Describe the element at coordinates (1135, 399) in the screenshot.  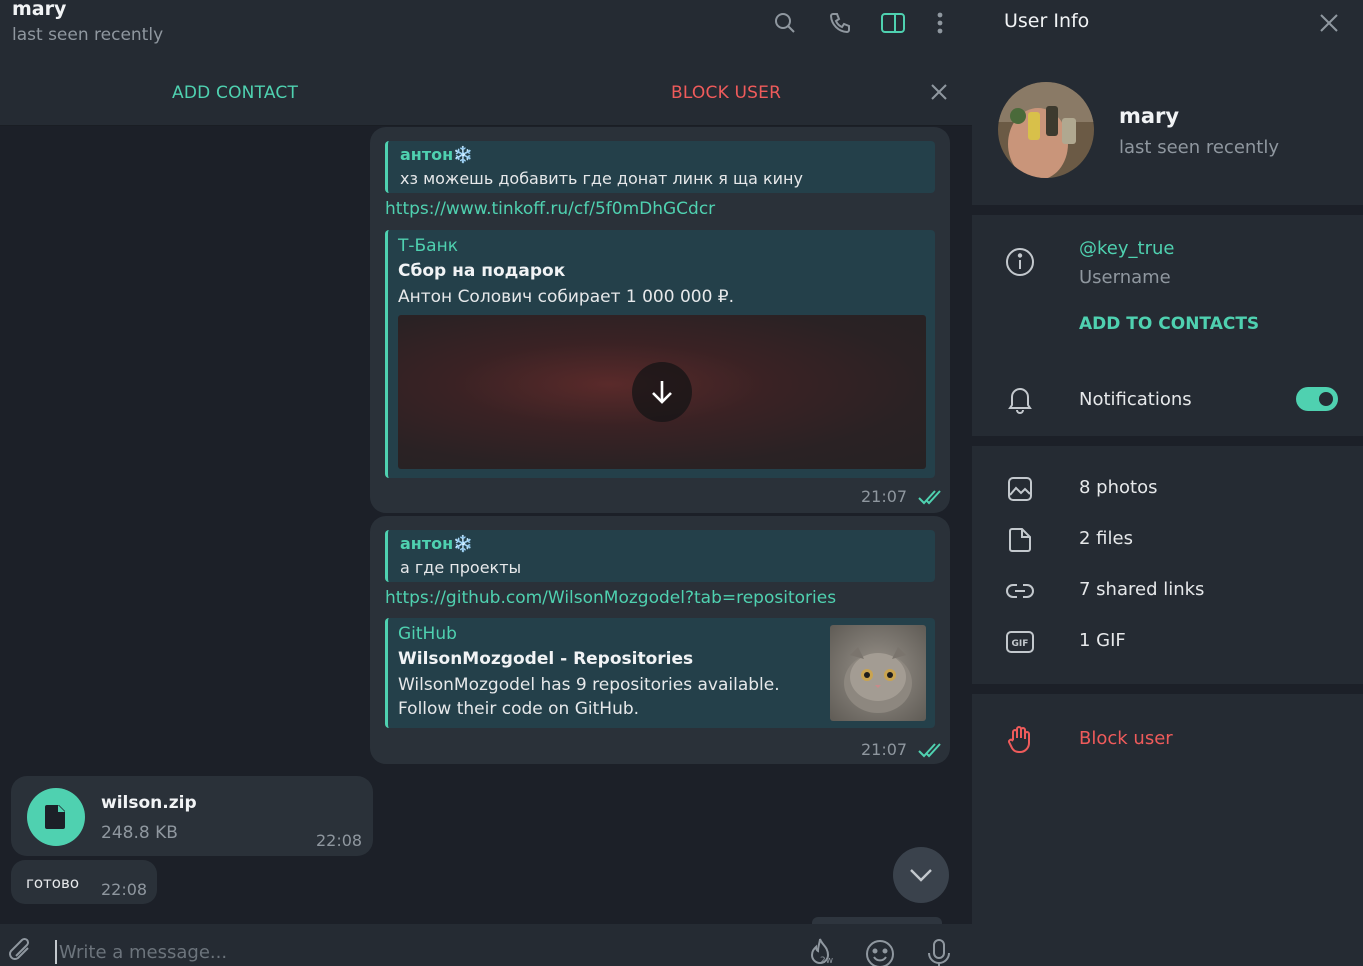
I see `notifications-label: Notifications` at that location.